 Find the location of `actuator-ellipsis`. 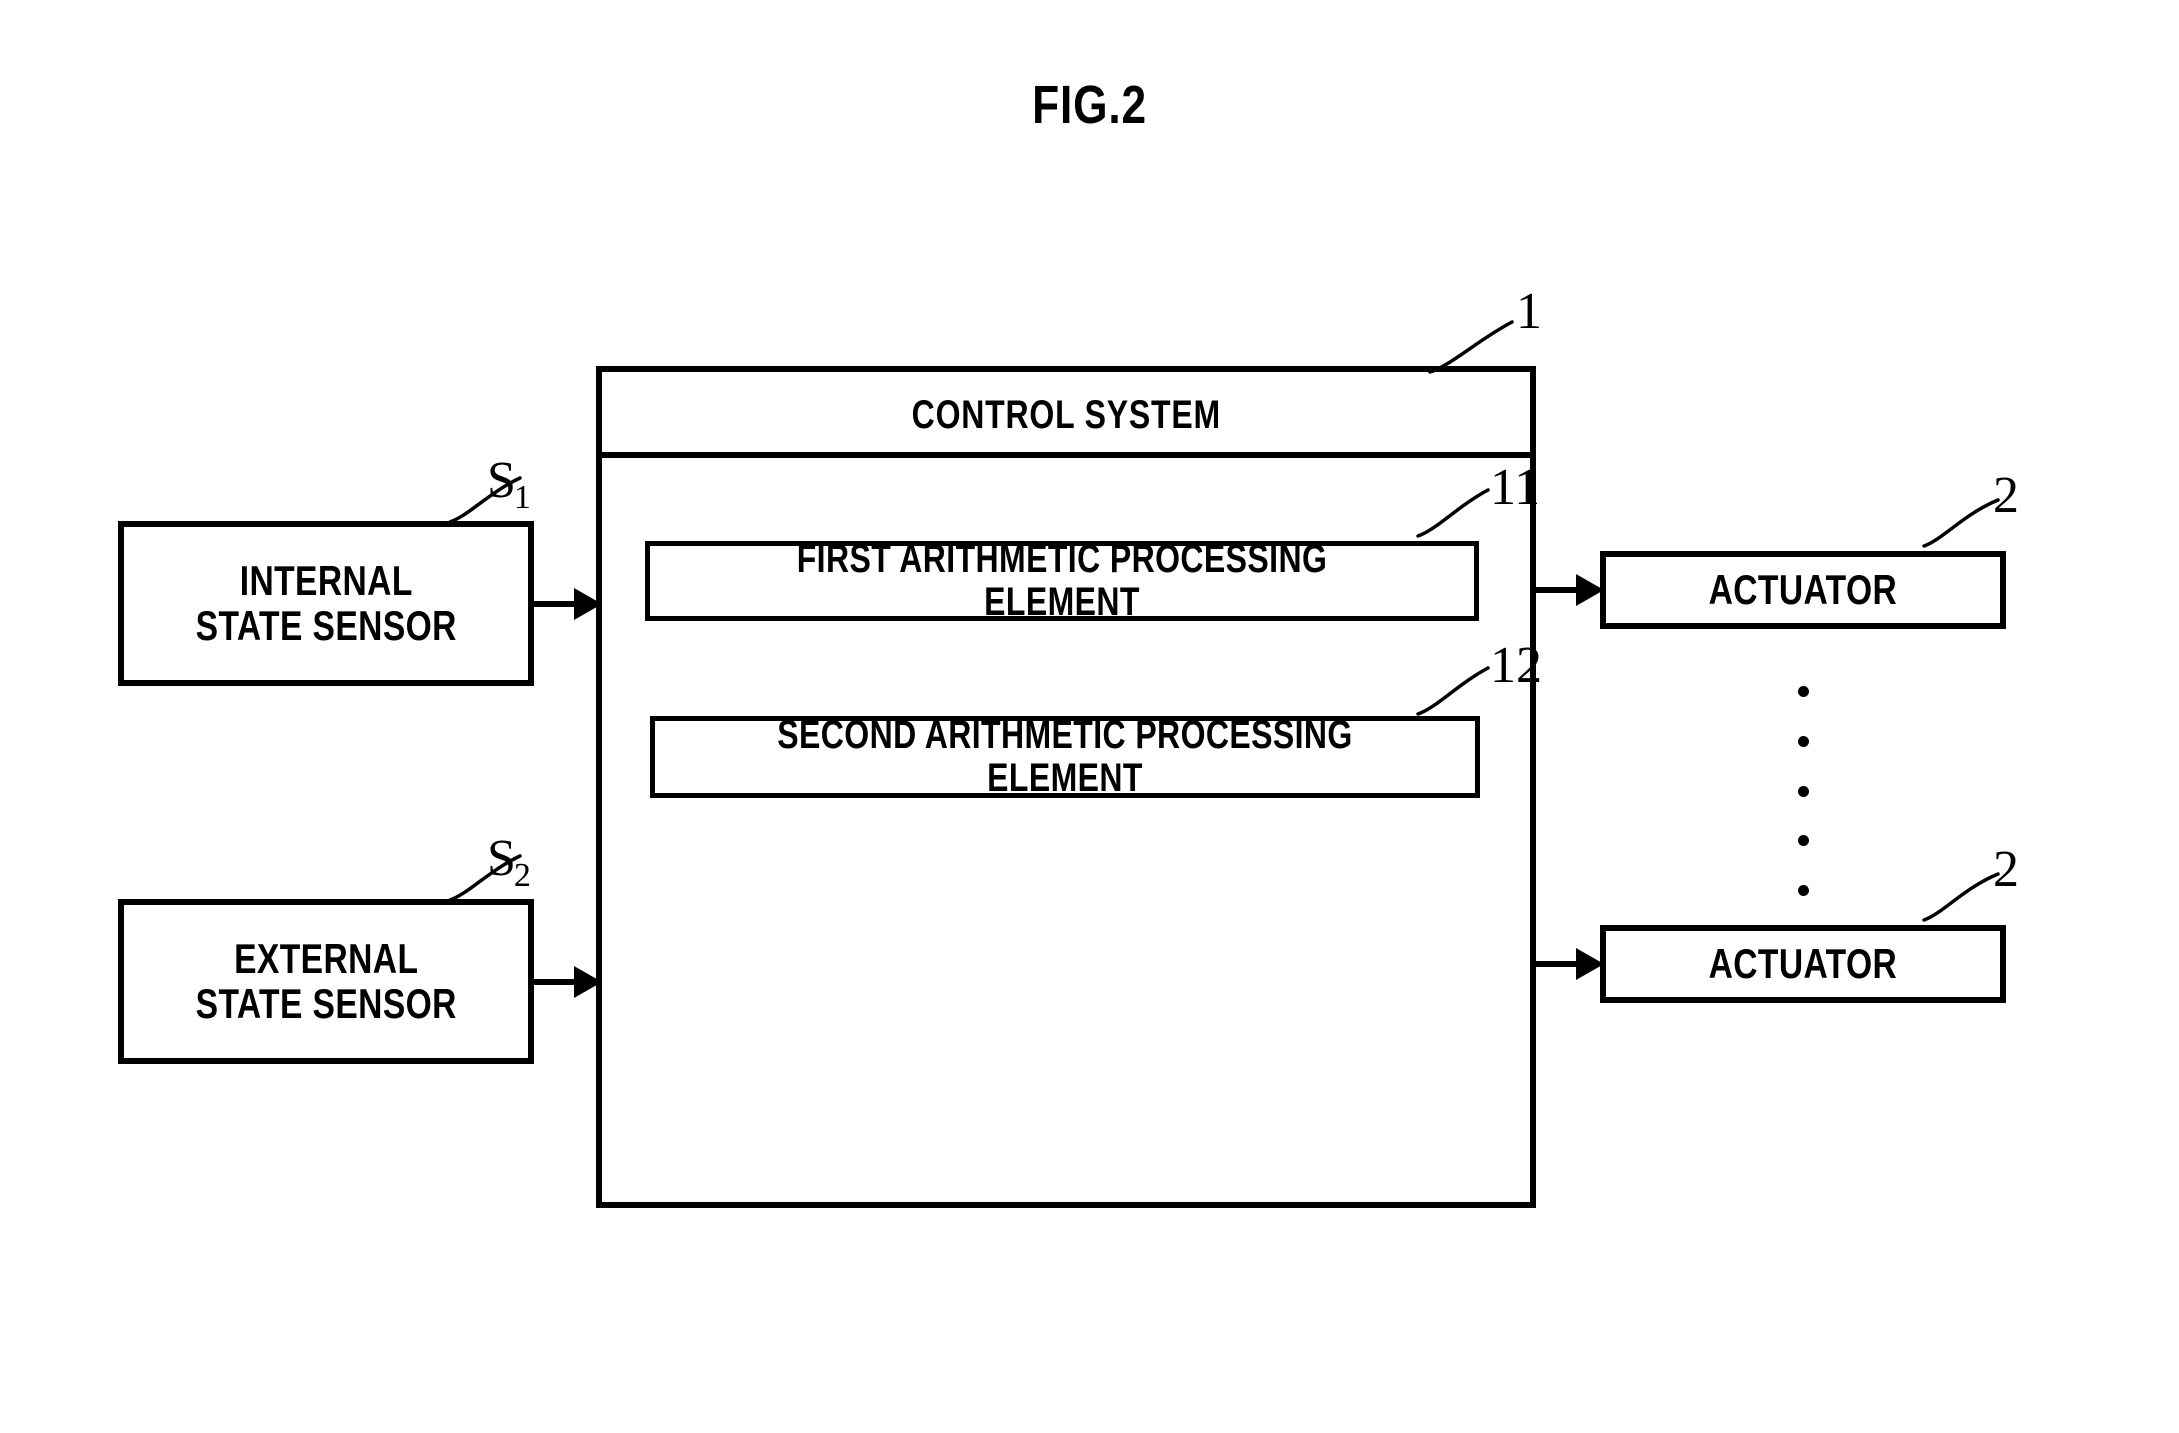

actuator-ellipsis is located at coordinates (1803, 791).